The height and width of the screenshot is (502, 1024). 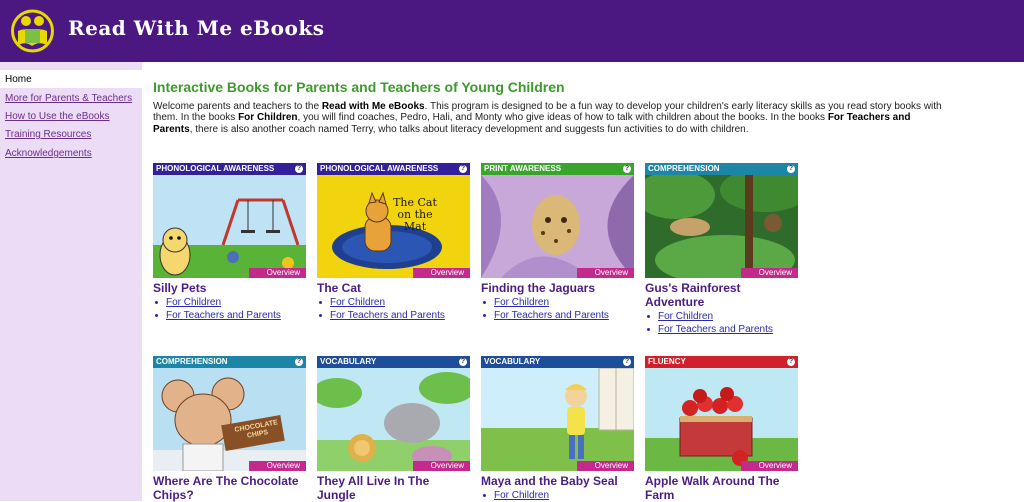 What do you see at coordinates (721, 362) in the screenshot?
I see `category-badge: FLUENCY?` at bounding box center [721, 362].